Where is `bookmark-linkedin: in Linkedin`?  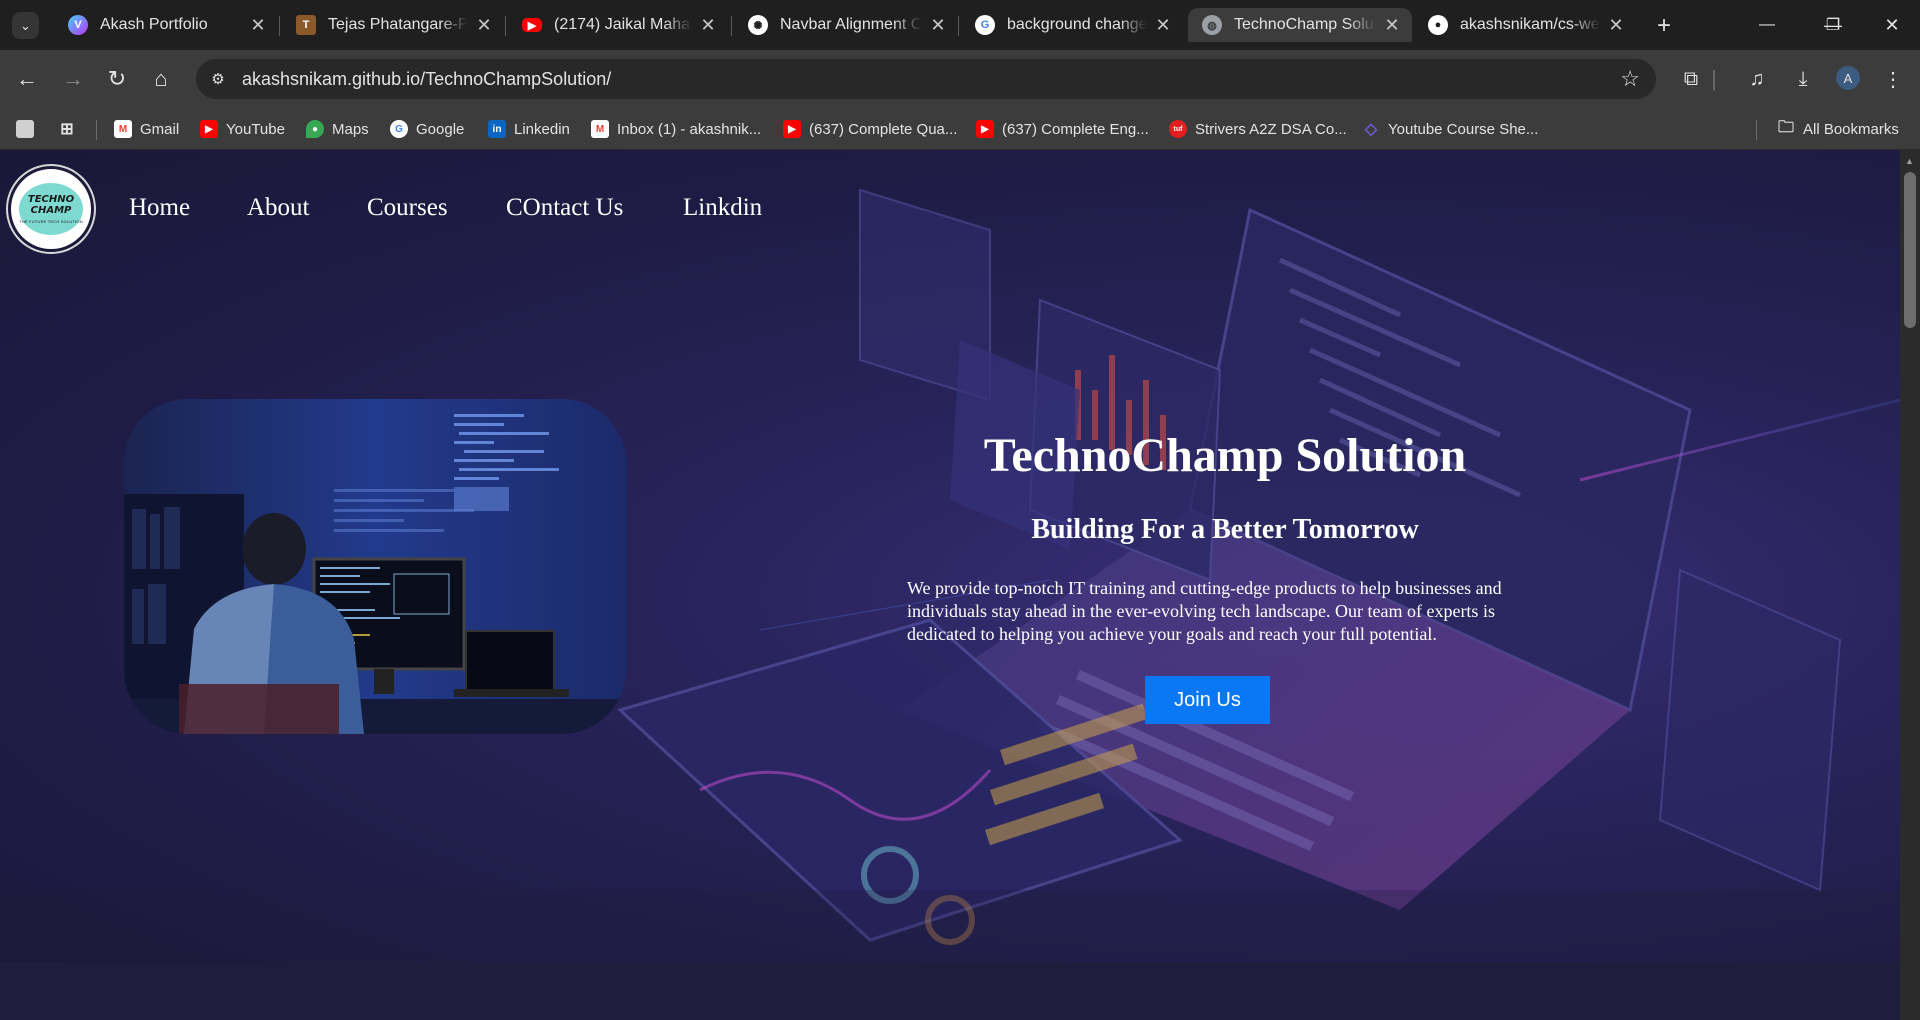 bookmark-linkedin: in Linkedin is located at coordinates (529, 129).